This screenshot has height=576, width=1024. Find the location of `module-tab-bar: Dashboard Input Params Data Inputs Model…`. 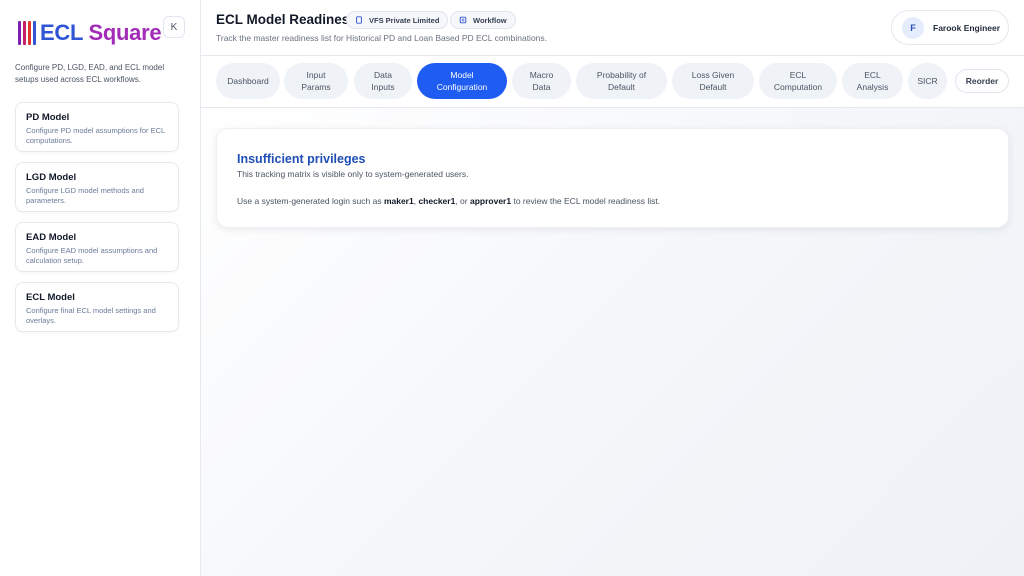

module-tab-bar: Dashboard Input Params Data Inputs Model… is located at coordinates (612, 82).